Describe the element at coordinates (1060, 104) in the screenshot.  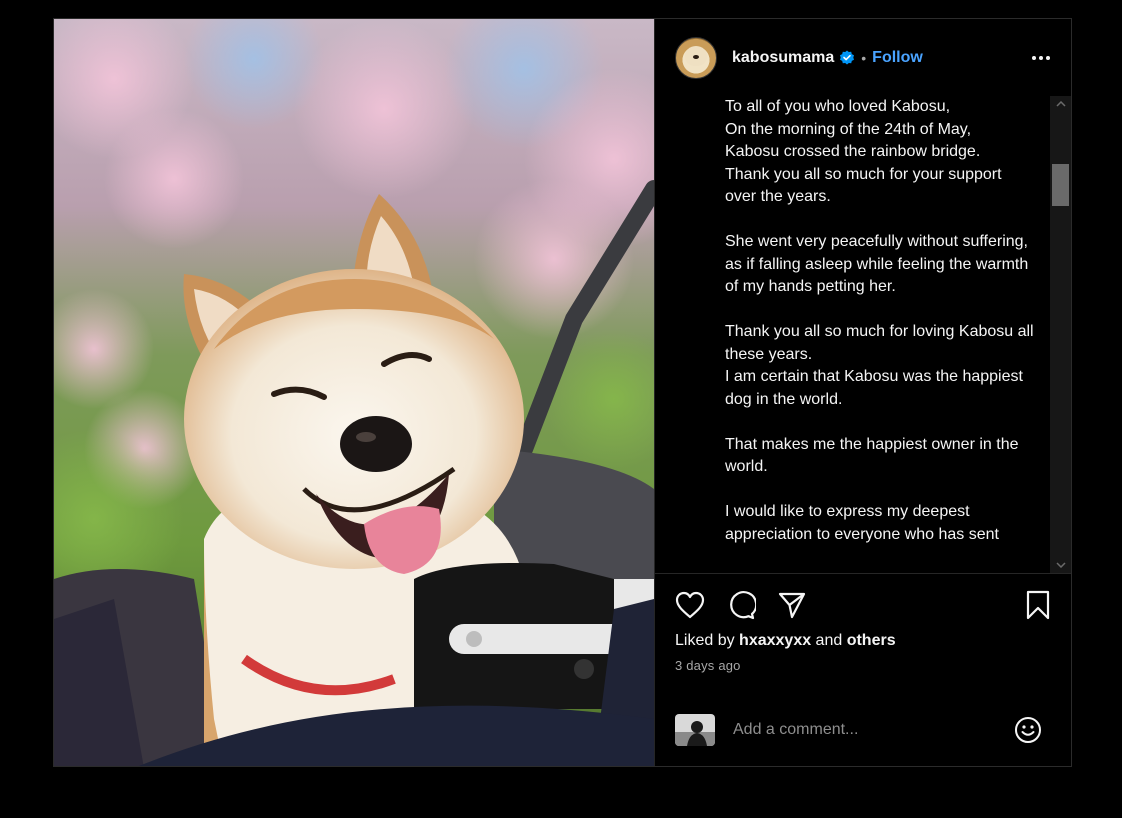
I see `scroll-up-arrow-icon` at that location.